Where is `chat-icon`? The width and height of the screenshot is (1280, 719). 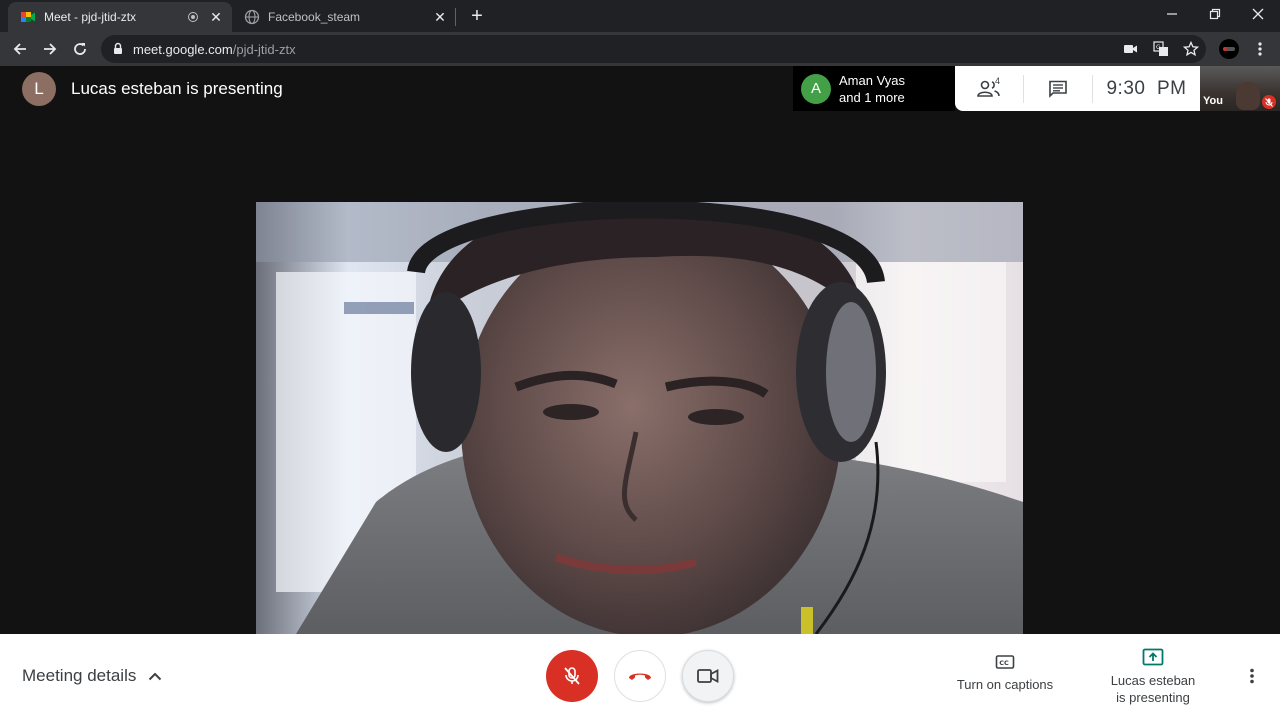 chat-icon is located at coordinates (1058, 89).